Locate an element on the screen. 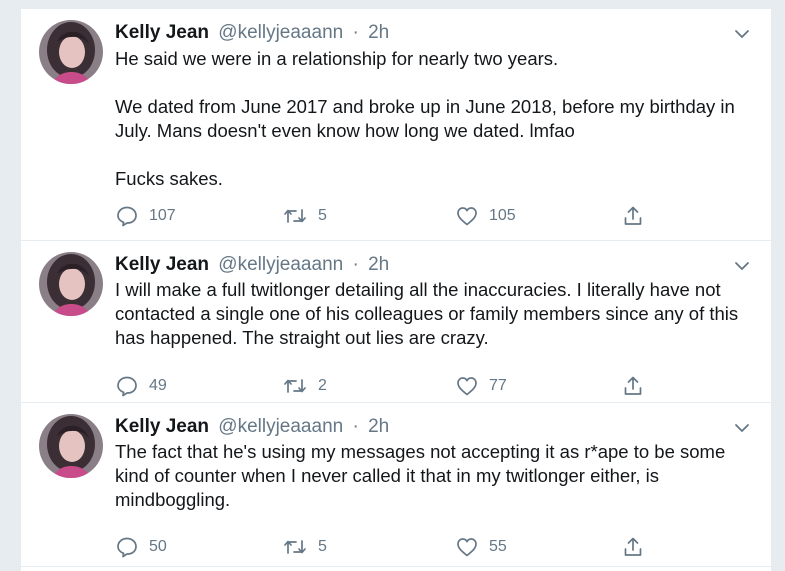 This screenshot has width=785, height=571. reply-count: 50 is located at coordinates (158, 546).